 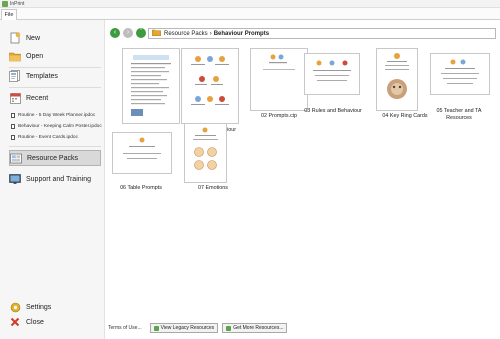 I want to click on recent-calendar-icon, so click(x=15, y=98).